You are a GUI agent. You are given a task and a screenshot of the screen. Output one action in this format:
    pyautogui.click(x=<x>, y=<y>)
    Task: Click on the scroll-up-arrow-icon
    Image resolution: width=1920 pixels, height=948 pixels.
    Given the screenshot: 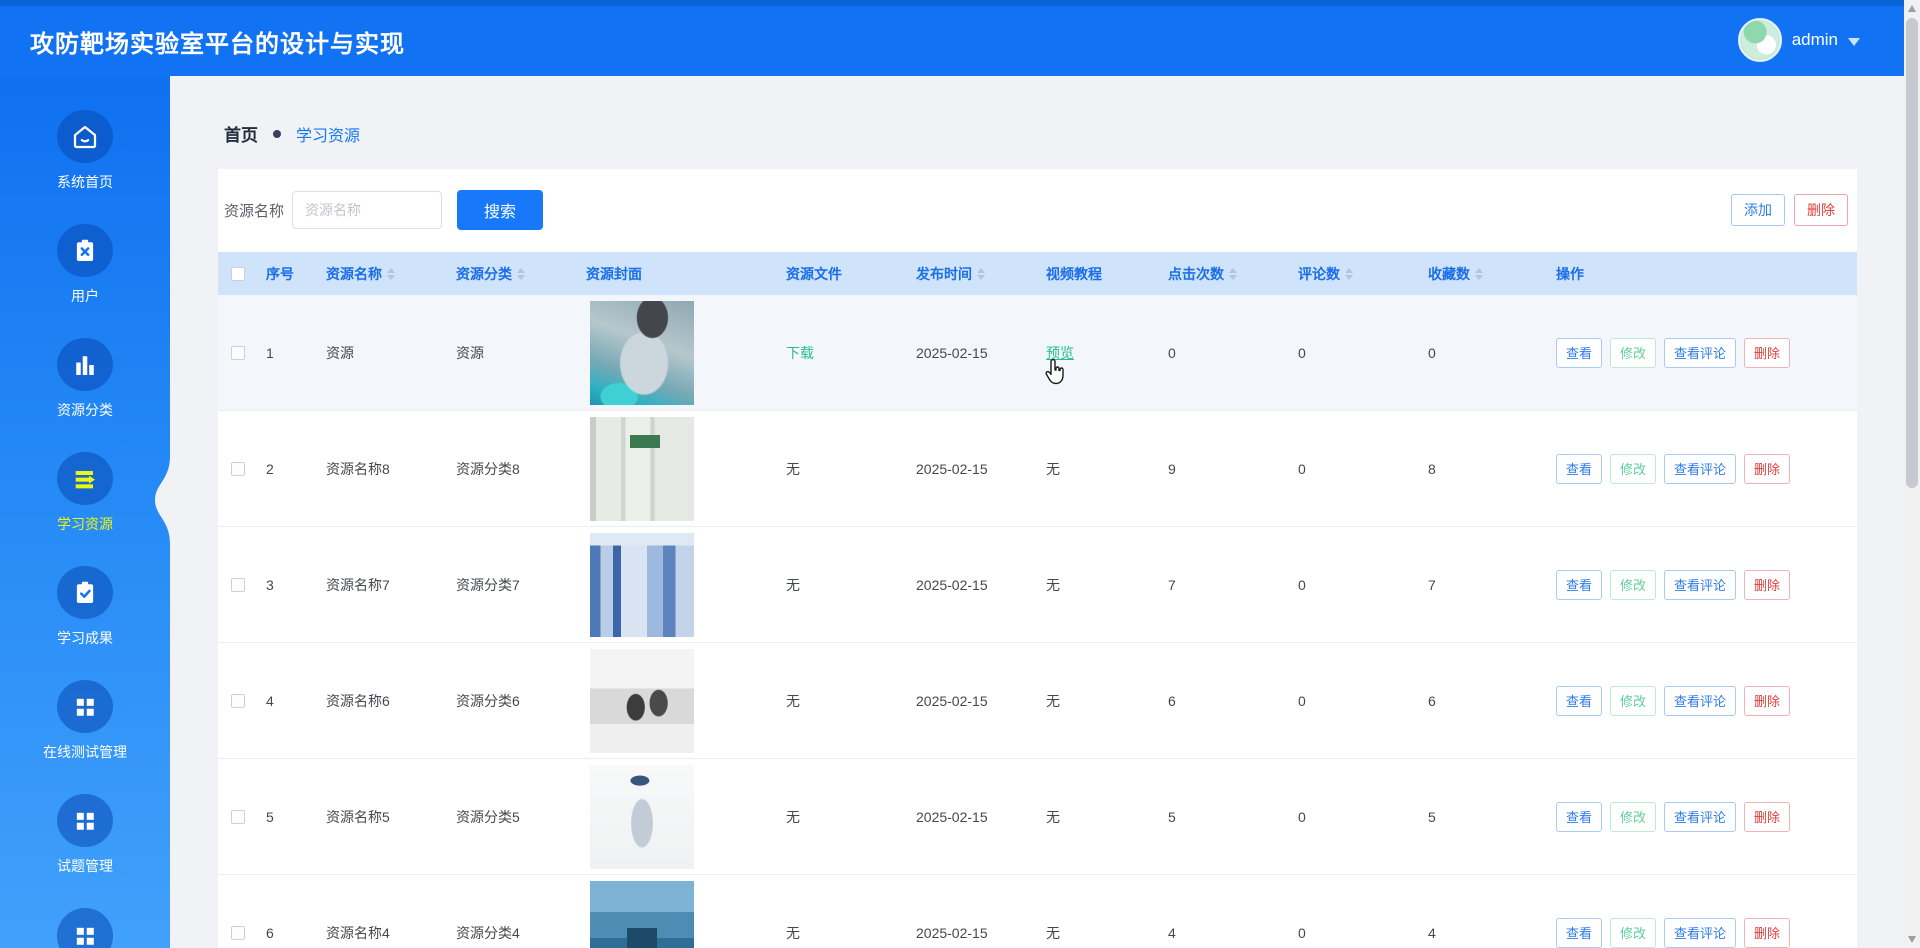 What is the action you would take?
    pyautogui.click(x=1912, y=8)
    